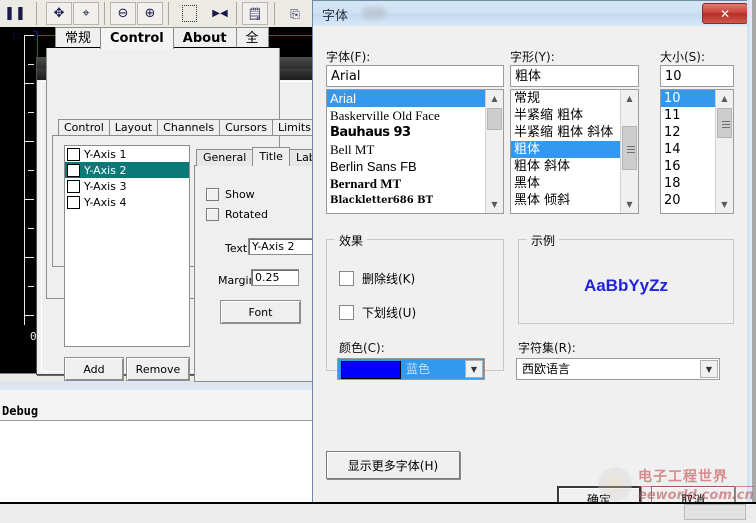 Image resolution: width=756 pixels, height=523 pixels. Describe the element at coordinates (688, 200) in the screenshot. I see `list-item: 20` at that location.